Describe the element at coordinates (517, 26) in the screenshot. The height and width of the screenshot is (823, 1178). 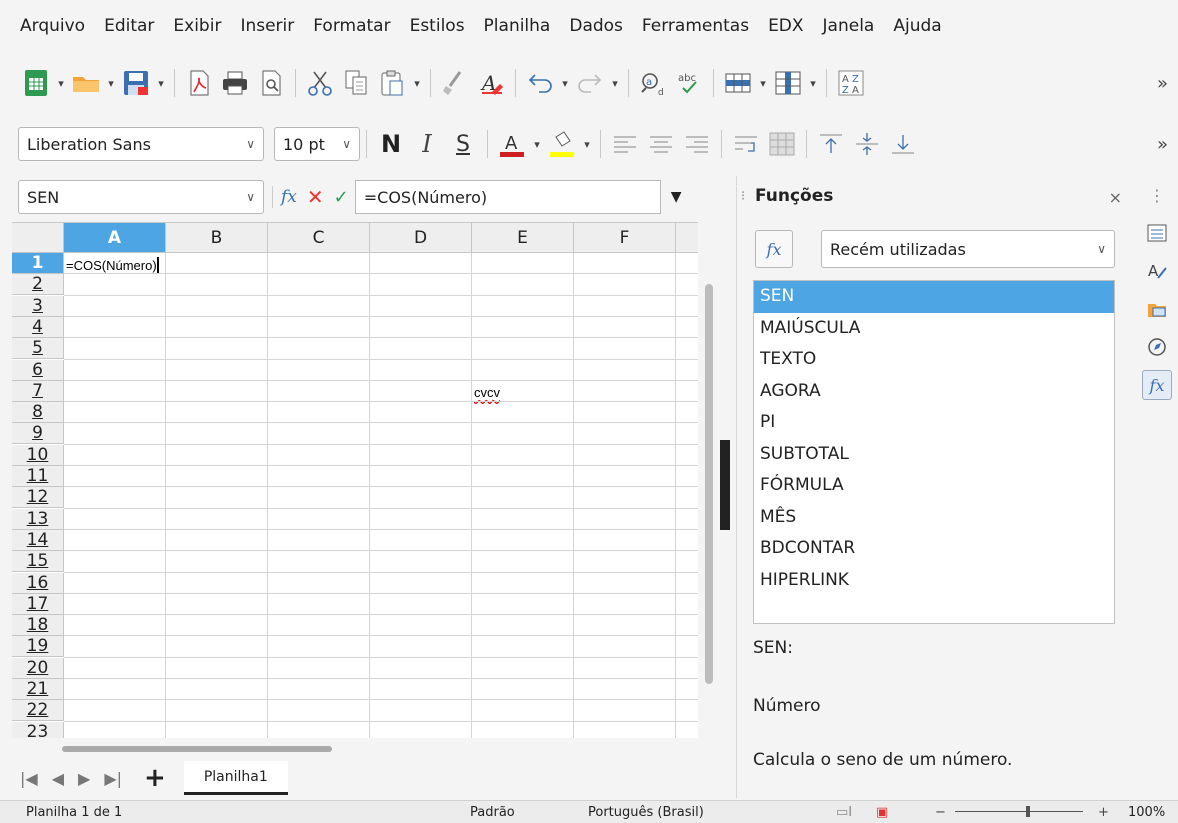
I see `menu-planilha: Planilha` at that location.